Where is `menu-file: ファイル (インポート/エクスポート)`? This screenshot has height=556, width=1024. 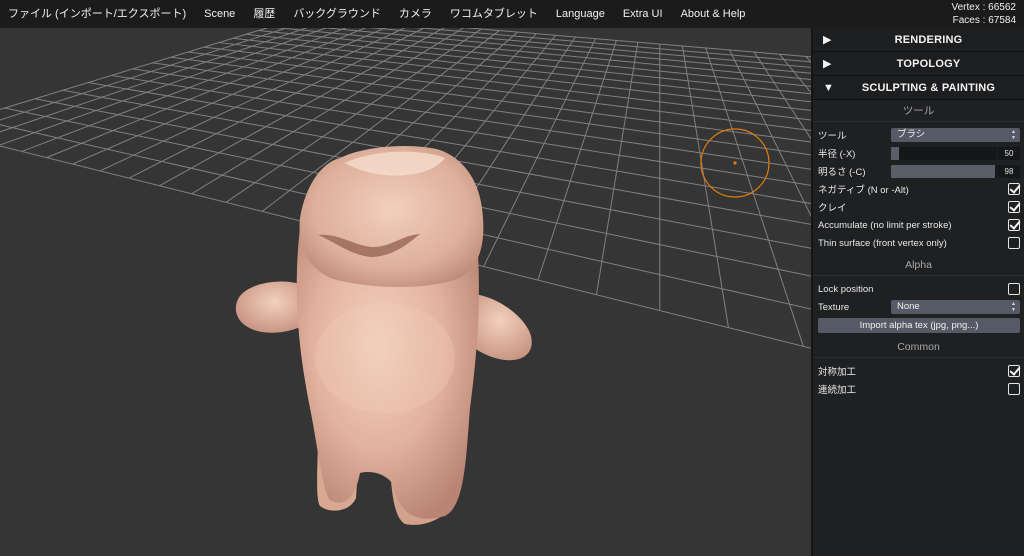 menu-file: ファイル (インポート/エクスポート) is located at coordinates (97, 14).